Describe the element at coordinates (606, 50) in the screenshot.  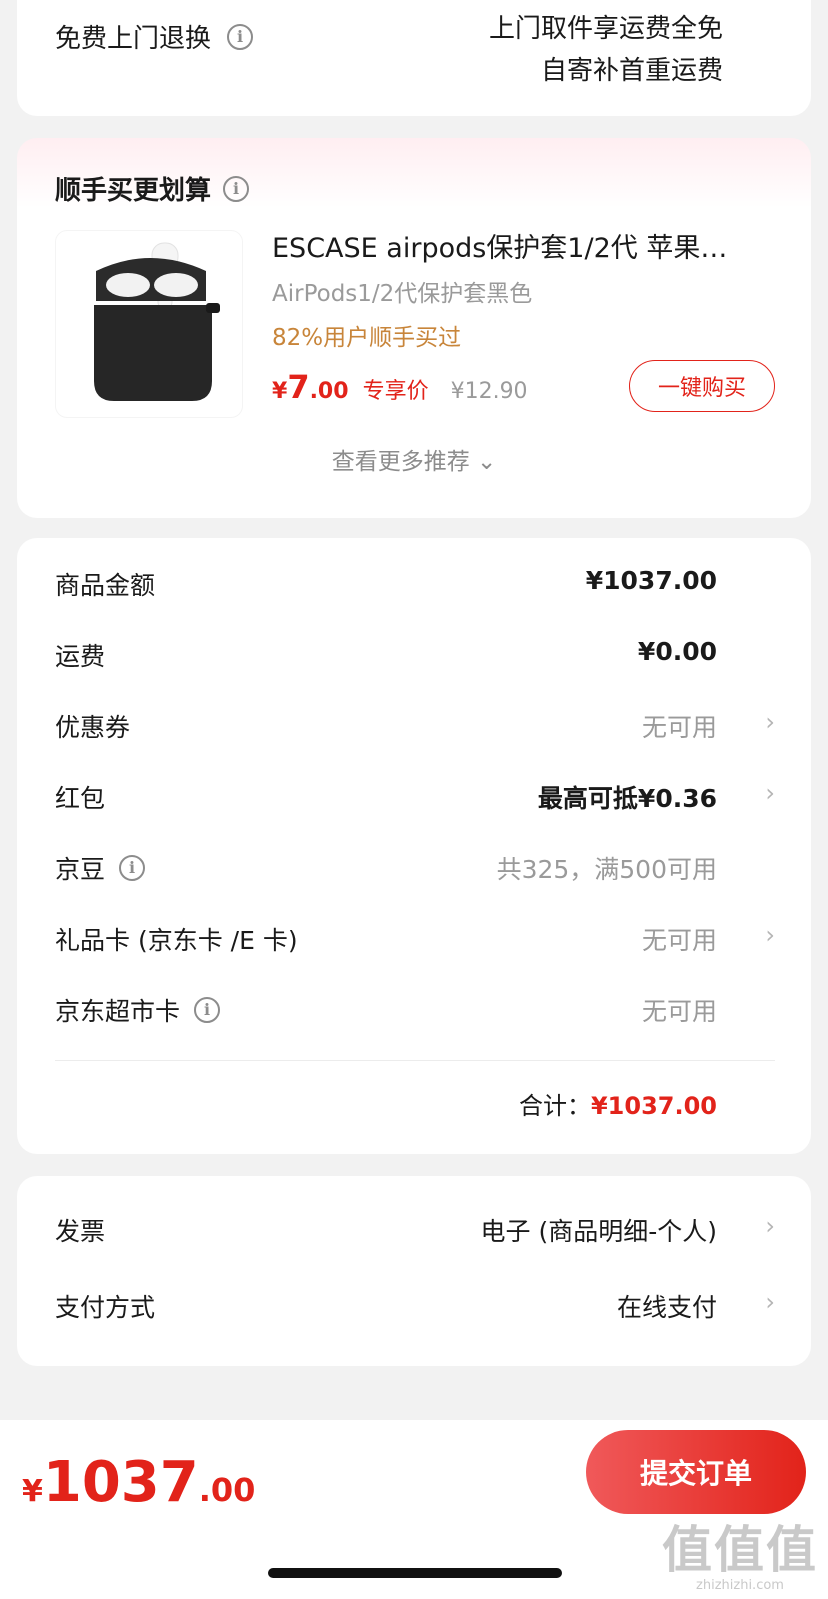
I see `return-service-detail: 上门取件享运费全免 自寄补首重运费` at that location.